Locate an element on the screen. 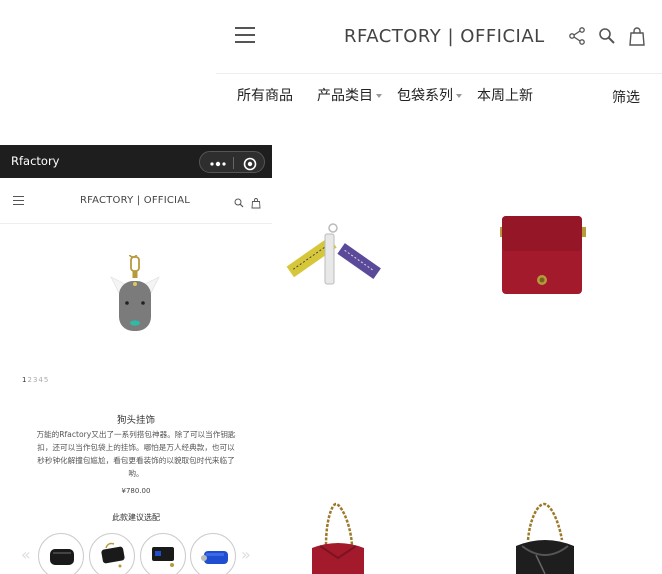 This screenshot has width=662, height=574. nav-label: 产品类目 is located at coordinates (345, 96).